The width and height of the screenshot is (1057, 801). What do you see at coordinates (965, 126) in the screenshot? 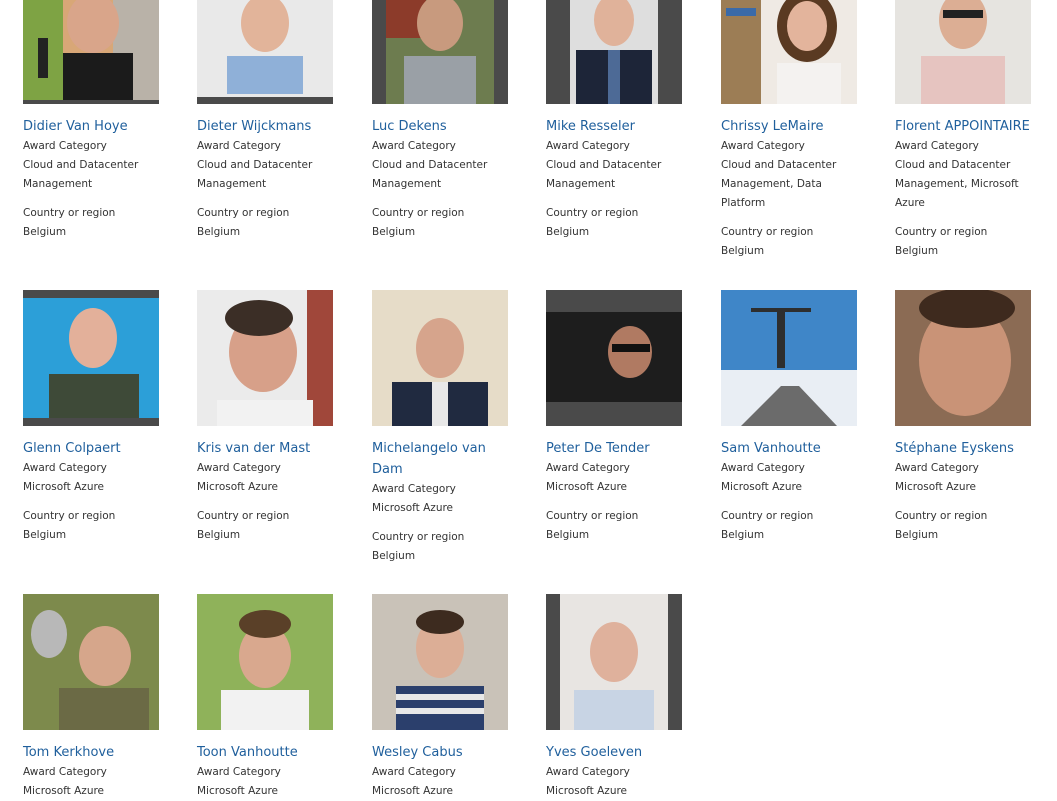
I see `profile-name: Florent APPOINTAIRE` at bounding box center [965, 126].